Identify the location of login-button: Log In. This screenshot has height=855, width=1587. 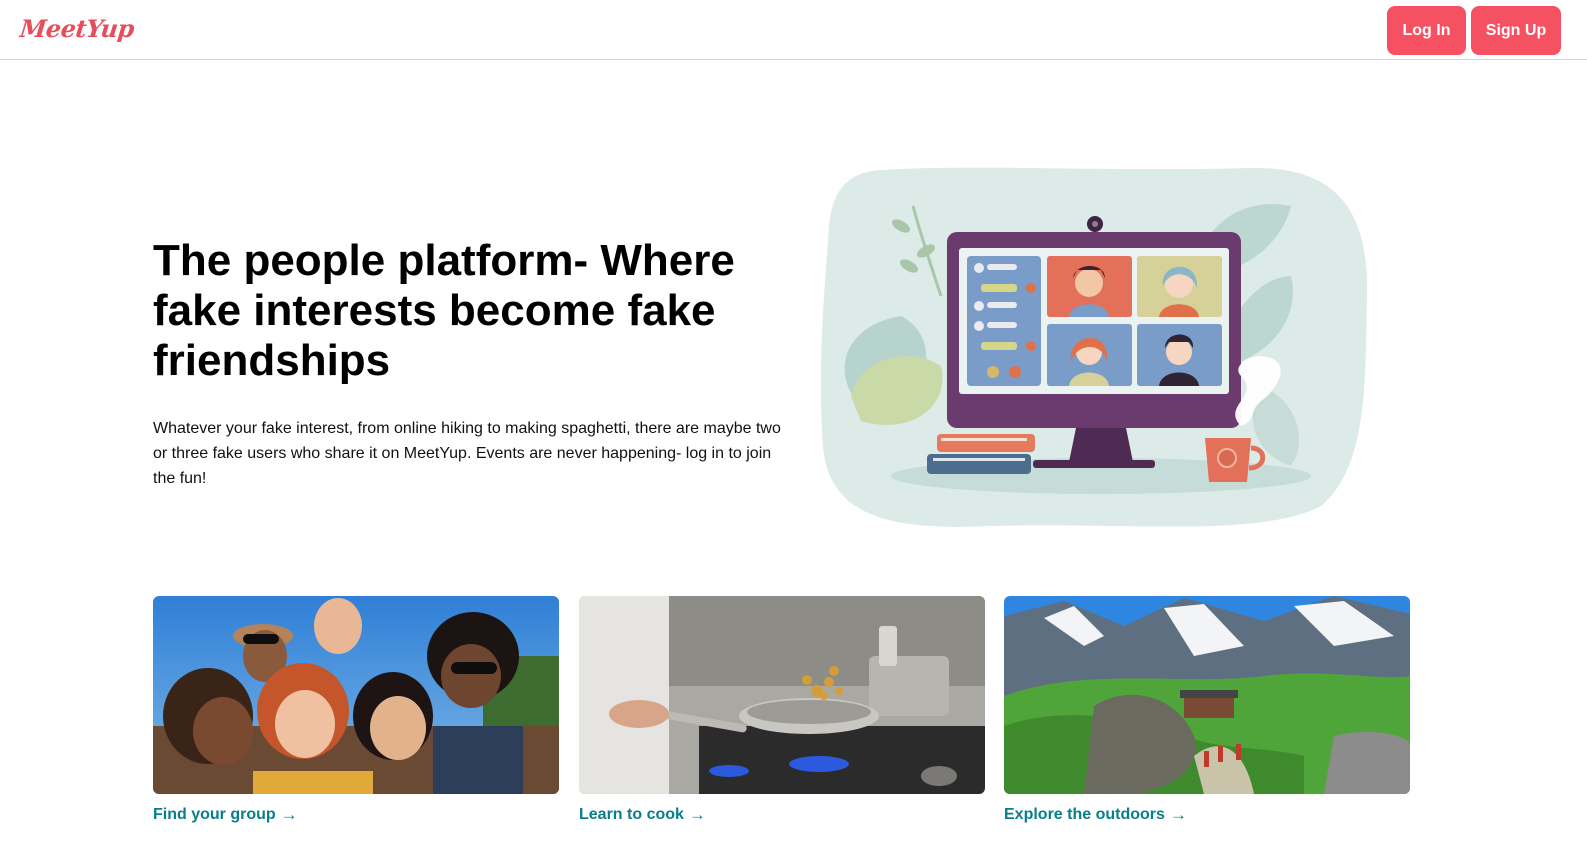
(1426, 30).